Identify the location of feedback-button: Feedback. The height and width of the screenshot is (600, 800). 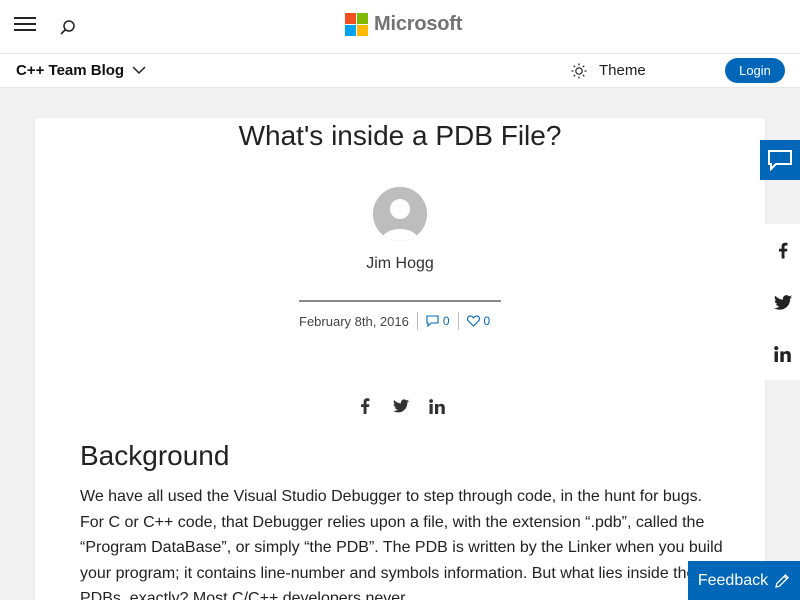
(744, 580).